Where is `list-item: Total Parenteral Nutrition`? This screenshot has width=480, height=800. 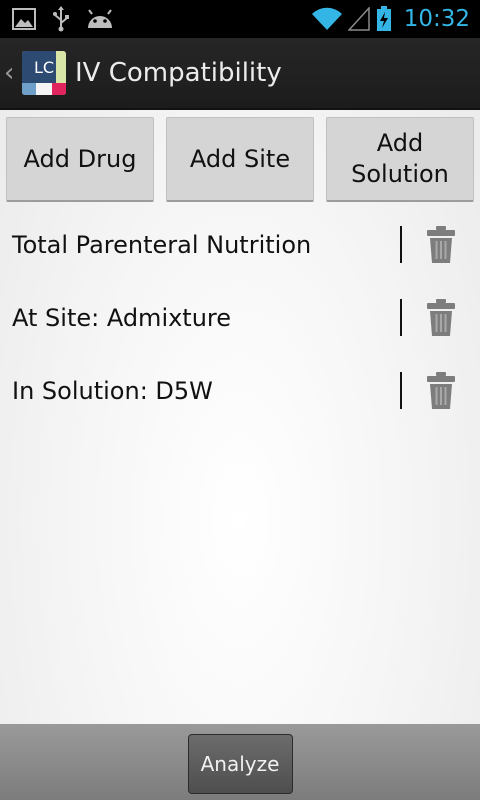
list-item: Total Parenteral Nutrition is located at coordinates (240, 244).